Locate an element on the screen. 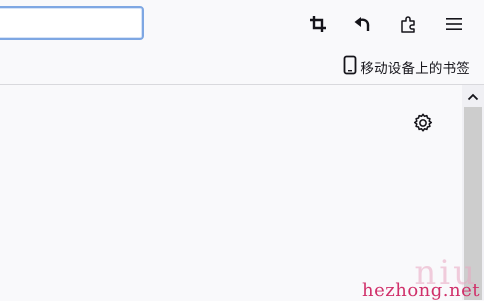  watermark: hezhong.net is located at coordinates (421, 285).